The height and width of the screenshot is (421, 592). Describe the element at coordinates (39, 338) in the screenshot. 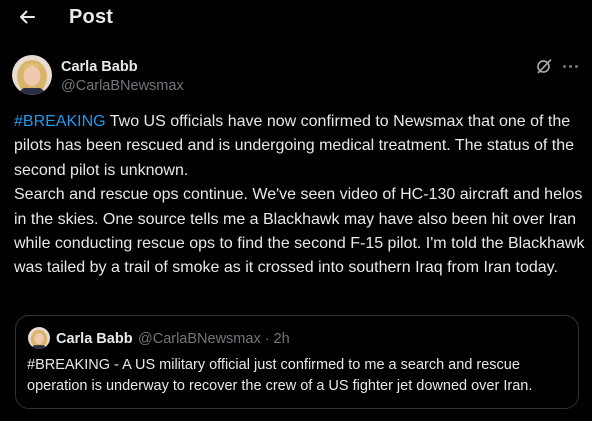

I see `quoted-avatar` at that location.